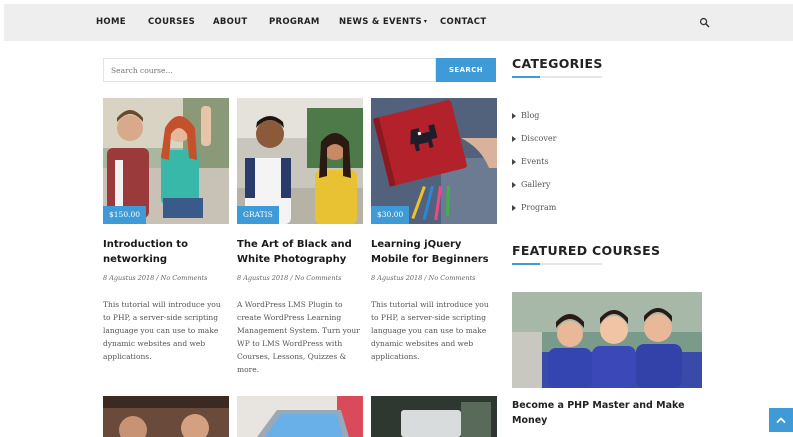 The width and height of the screenshot is (793, 437). What do you see at coordinates (111, 22) in the screenshot?
I see `nav-home: HOME` at bounding box center [111, 22].